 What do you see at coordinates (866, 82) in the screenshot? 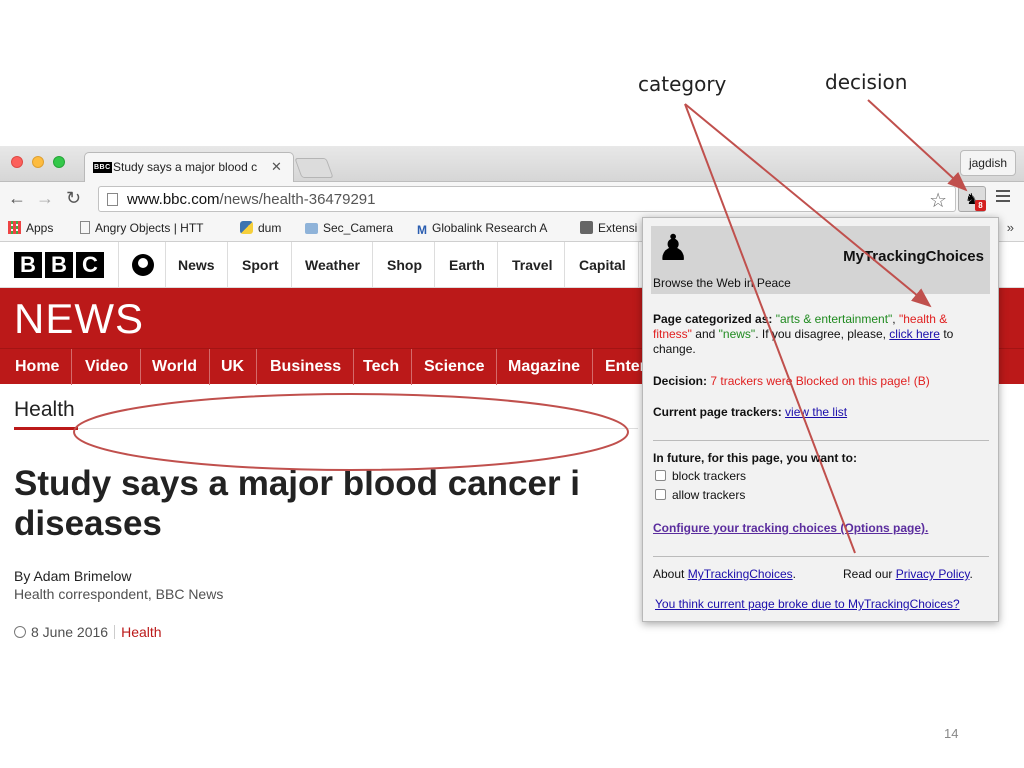
I see `decision-annotation: decision` at bounding box center [866, 82].